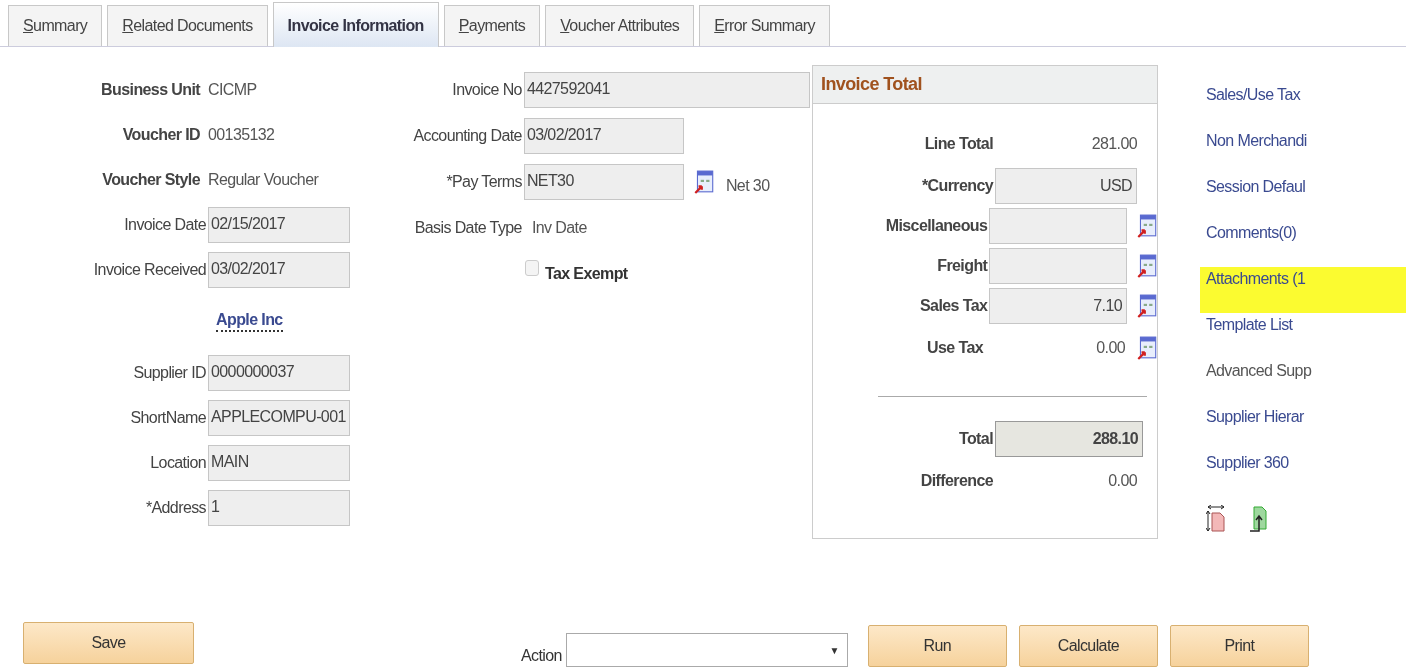 The width and height of the screenshot is (1406, 671). I want to click on tab: Summary, so click(55, 25).